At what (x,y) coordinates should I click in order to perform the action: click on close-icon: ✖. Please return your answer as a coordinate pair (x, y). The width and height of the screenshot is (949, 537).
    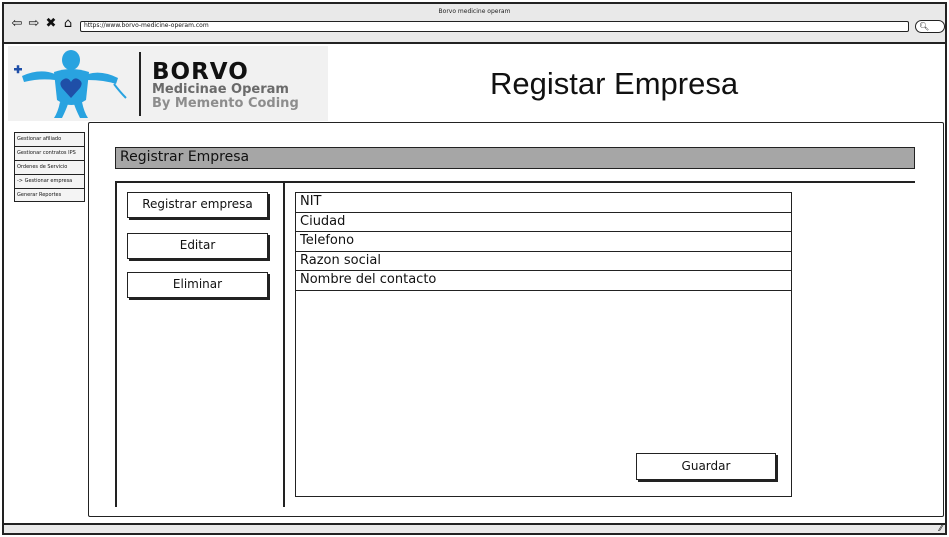
    Looking at the image, I should click on (51, 24).